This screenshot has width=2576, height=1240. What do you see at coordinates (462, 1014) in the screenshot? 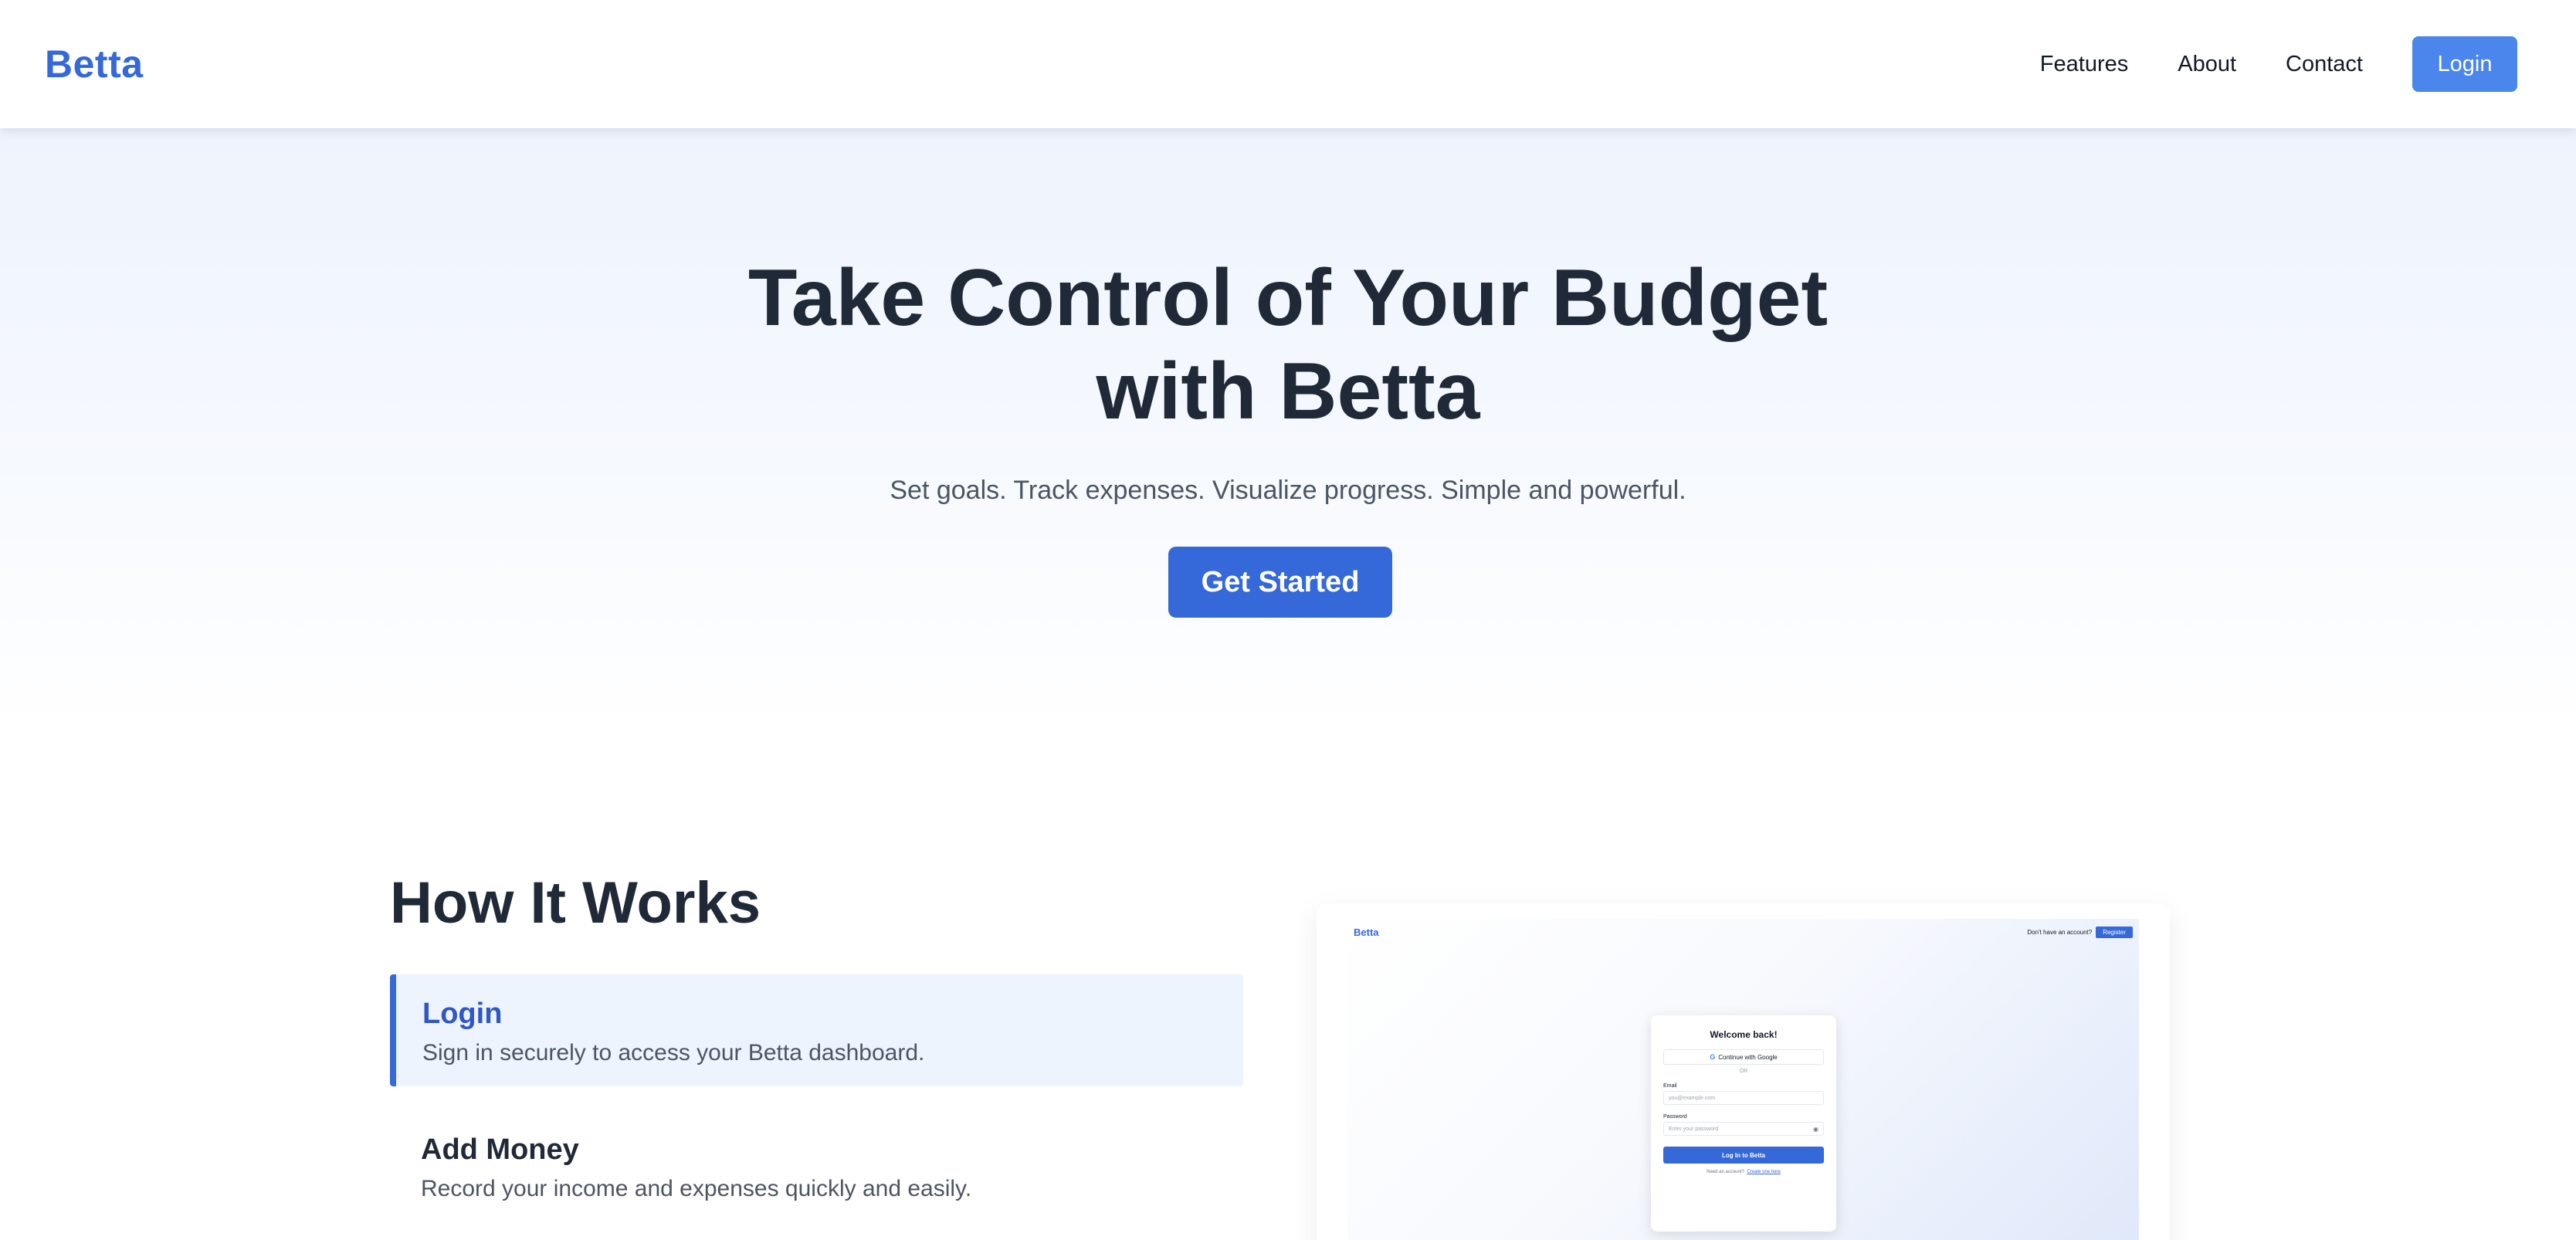
I see `step-title: Login` at bounding box center [462, 1014].